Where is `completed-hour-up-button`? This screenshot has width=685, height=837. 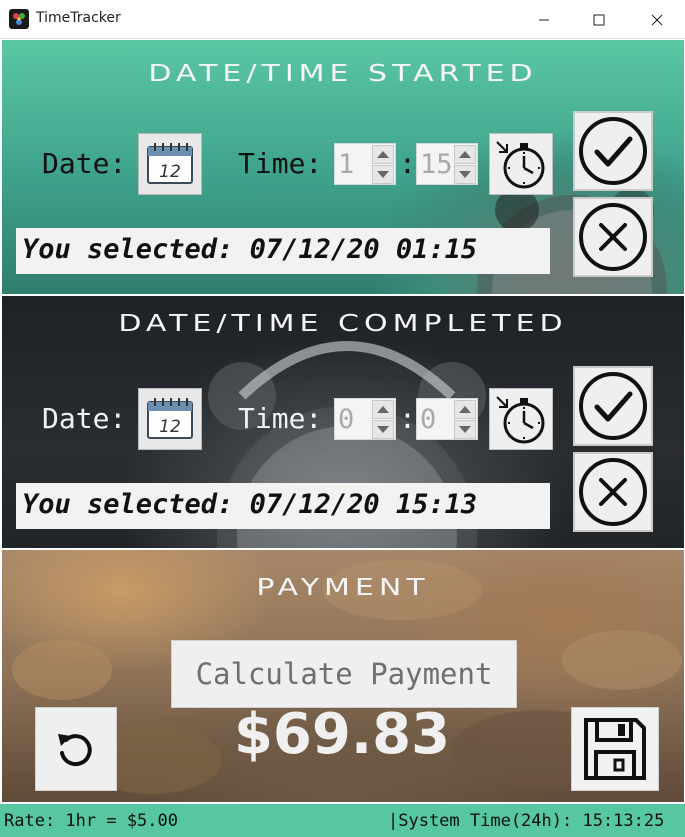 completed-hour-up-button is located at coordinates (383, 409).